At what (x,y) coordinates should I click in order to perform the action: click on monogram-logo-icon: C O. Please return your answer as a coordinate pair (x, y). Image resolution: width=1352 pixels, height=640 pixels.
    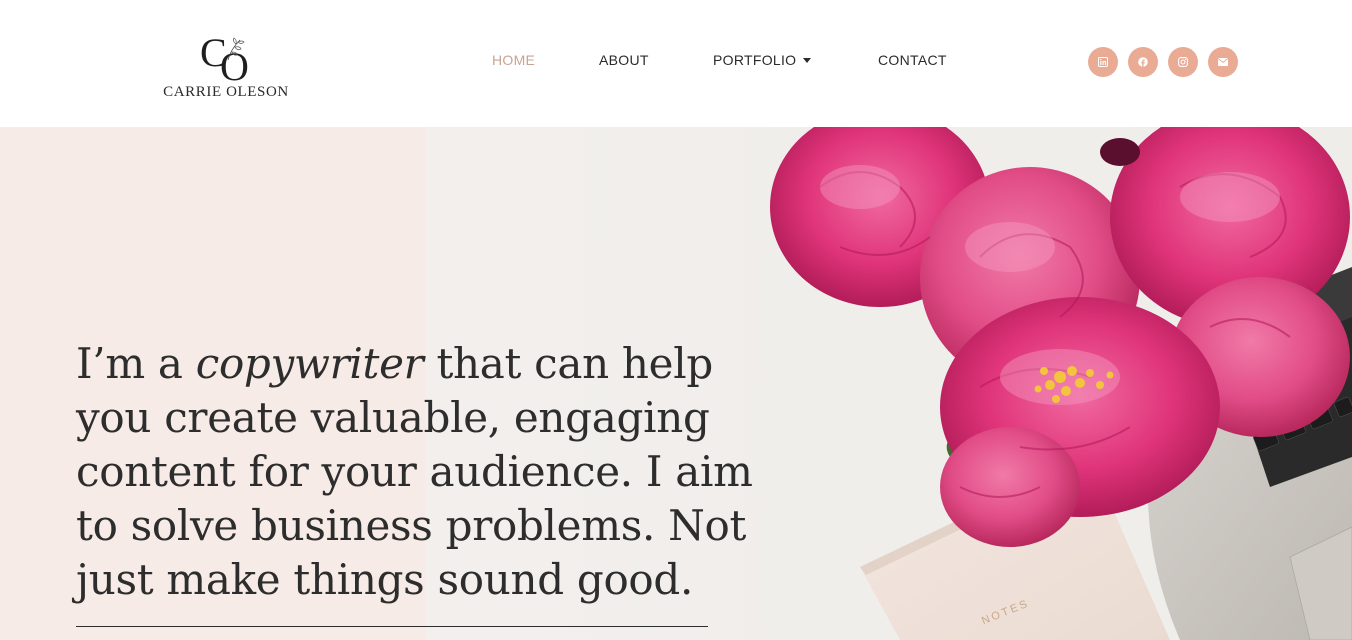
    Looking at the image, I should click on (224, 57).